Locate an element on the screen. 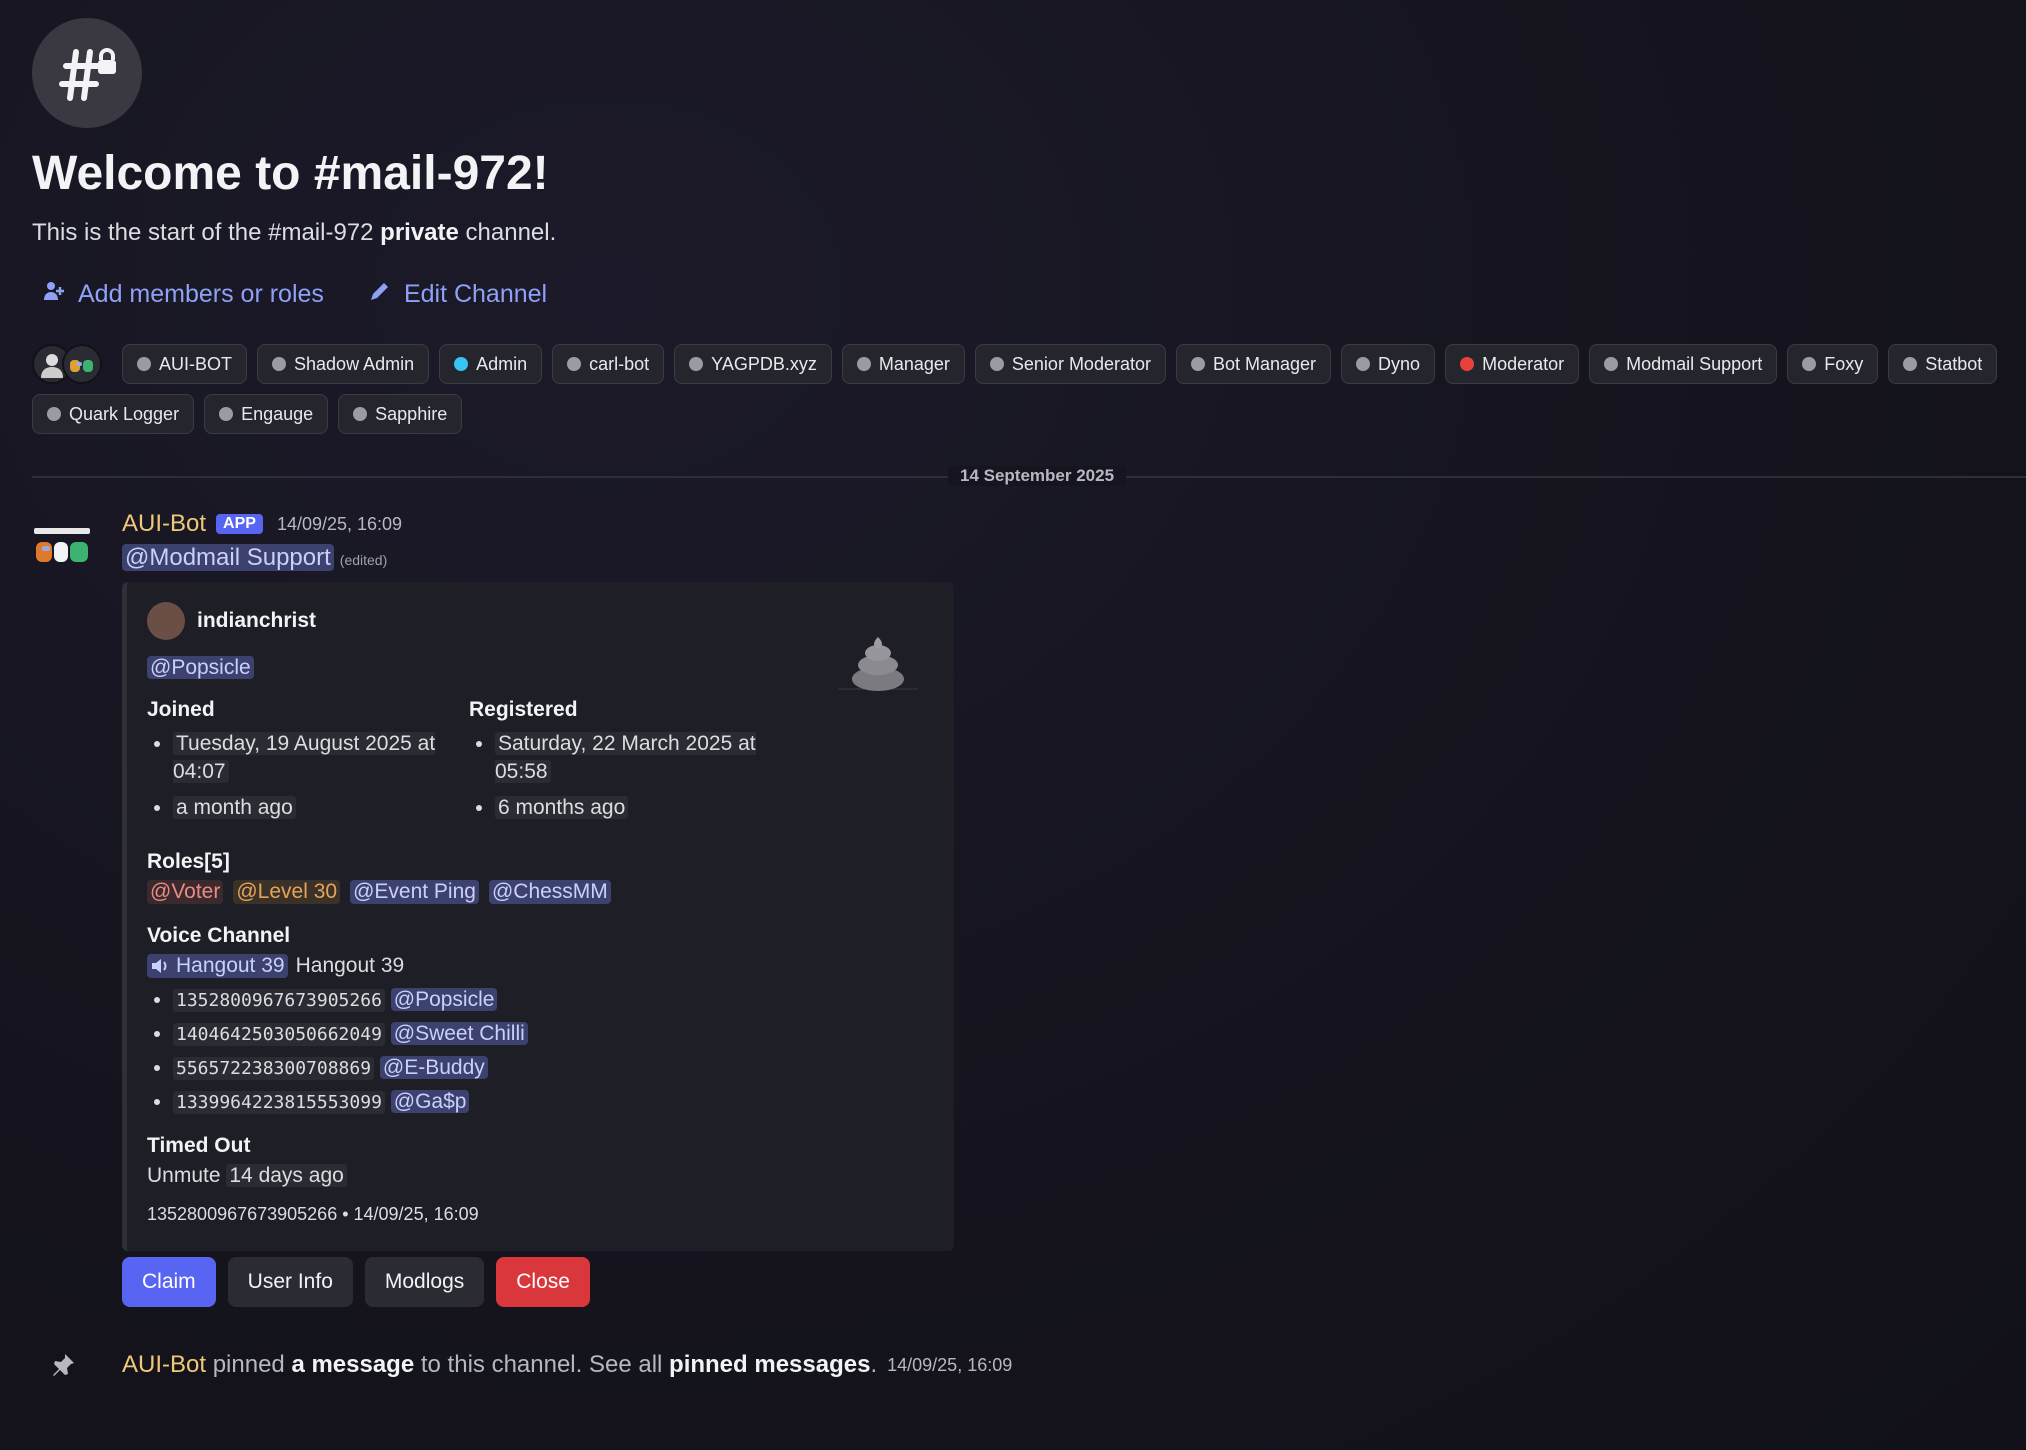 The height and width of the screenshot is (1450, 2026). role-chip: YAGPDB.xyz is located at coordinates (753, 364).